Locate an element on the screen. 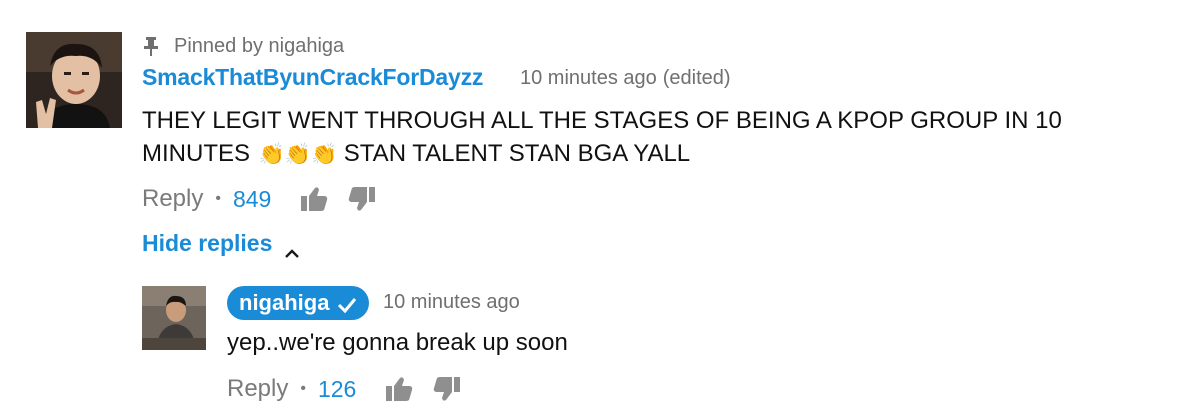 The width and height of the screenshot is (1198, 414). reply-avatar is located at coordinates (174, 318).